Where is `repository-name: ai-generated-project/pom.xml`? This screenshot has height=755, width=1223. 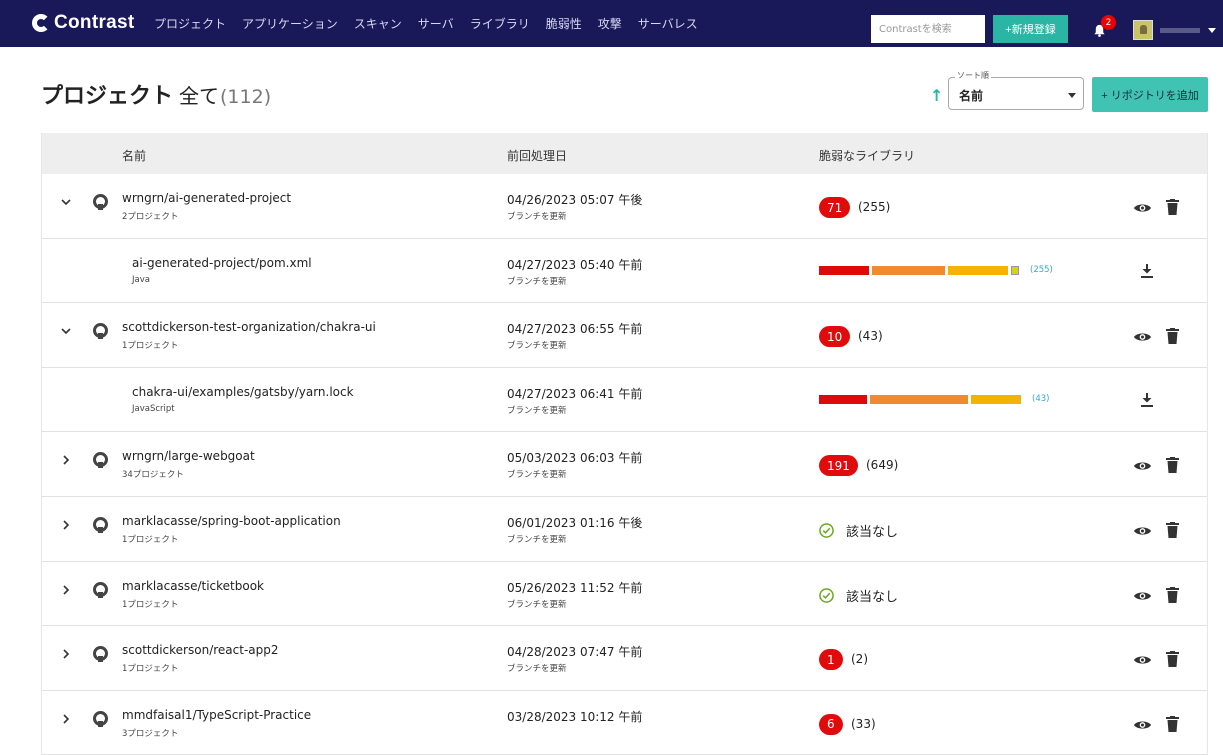
repository-name: ai-generated-project/pom.xml is located at coordinates (222, 263).